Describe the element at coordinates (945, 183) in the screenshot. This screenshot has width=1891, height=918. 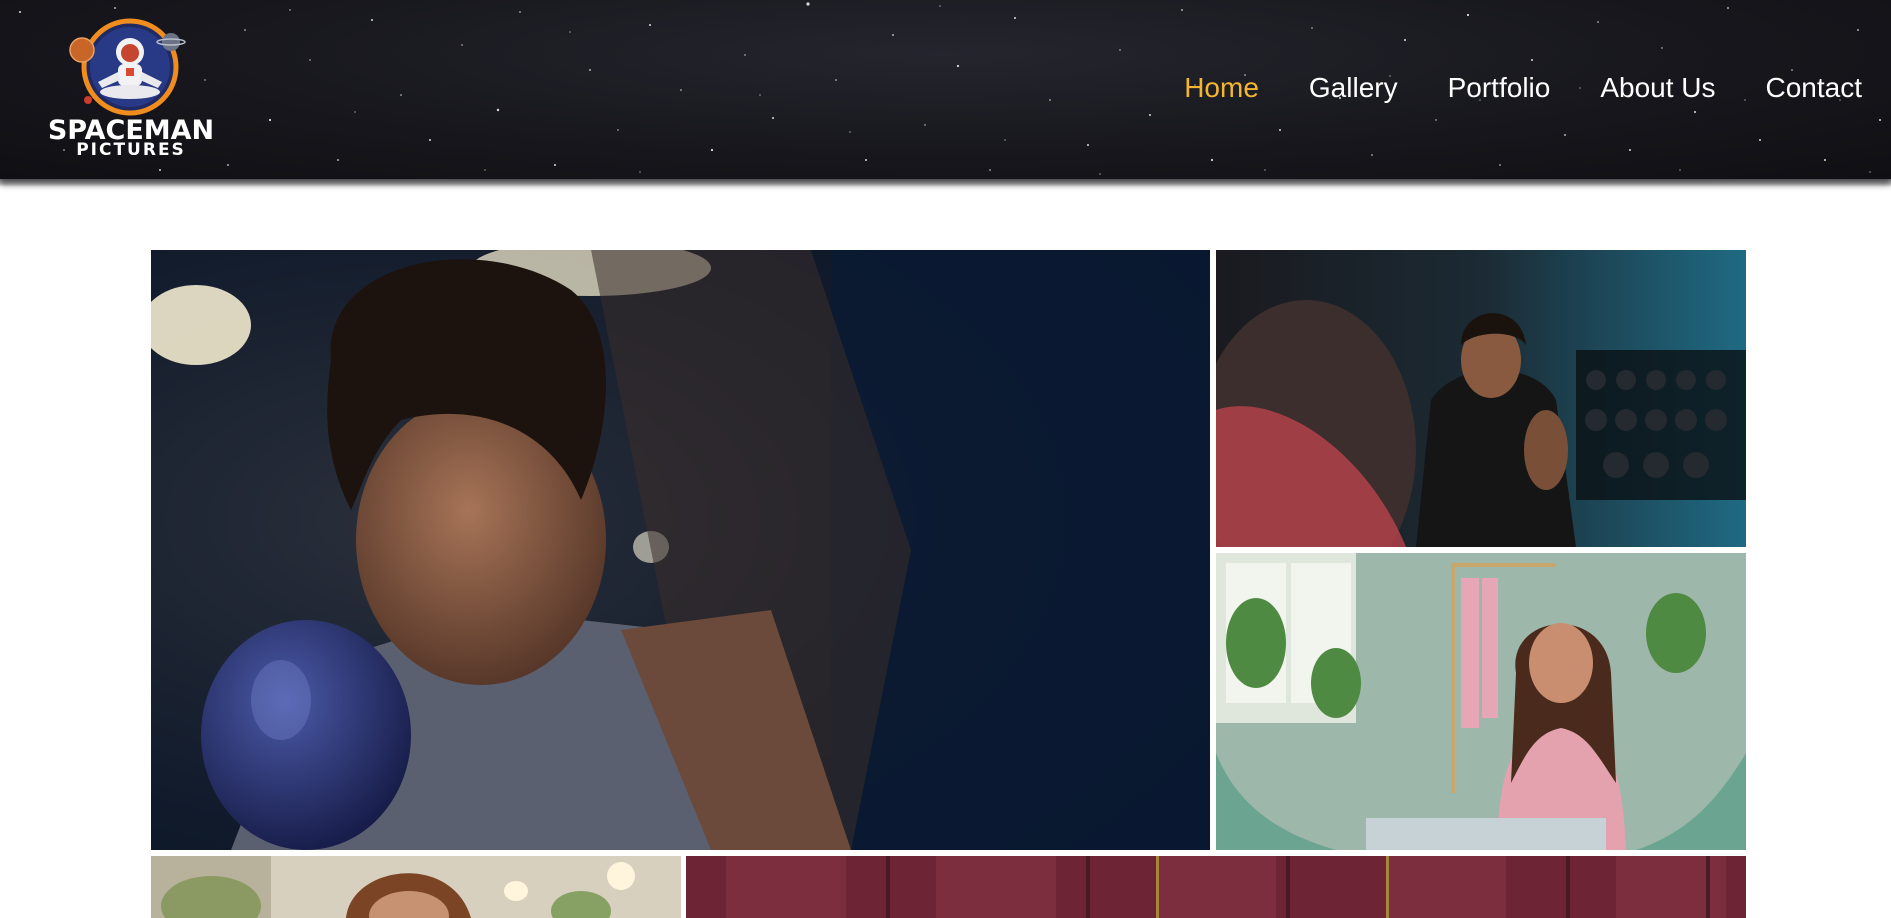
I see `header-shadow` at that location.